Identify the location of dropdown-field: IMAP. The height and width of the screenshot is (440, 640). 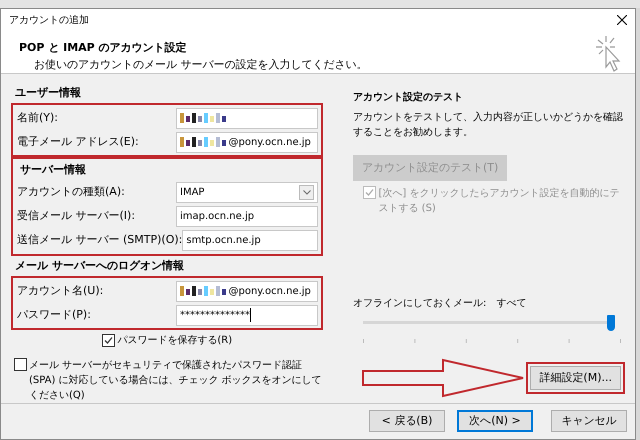
(247, 193).